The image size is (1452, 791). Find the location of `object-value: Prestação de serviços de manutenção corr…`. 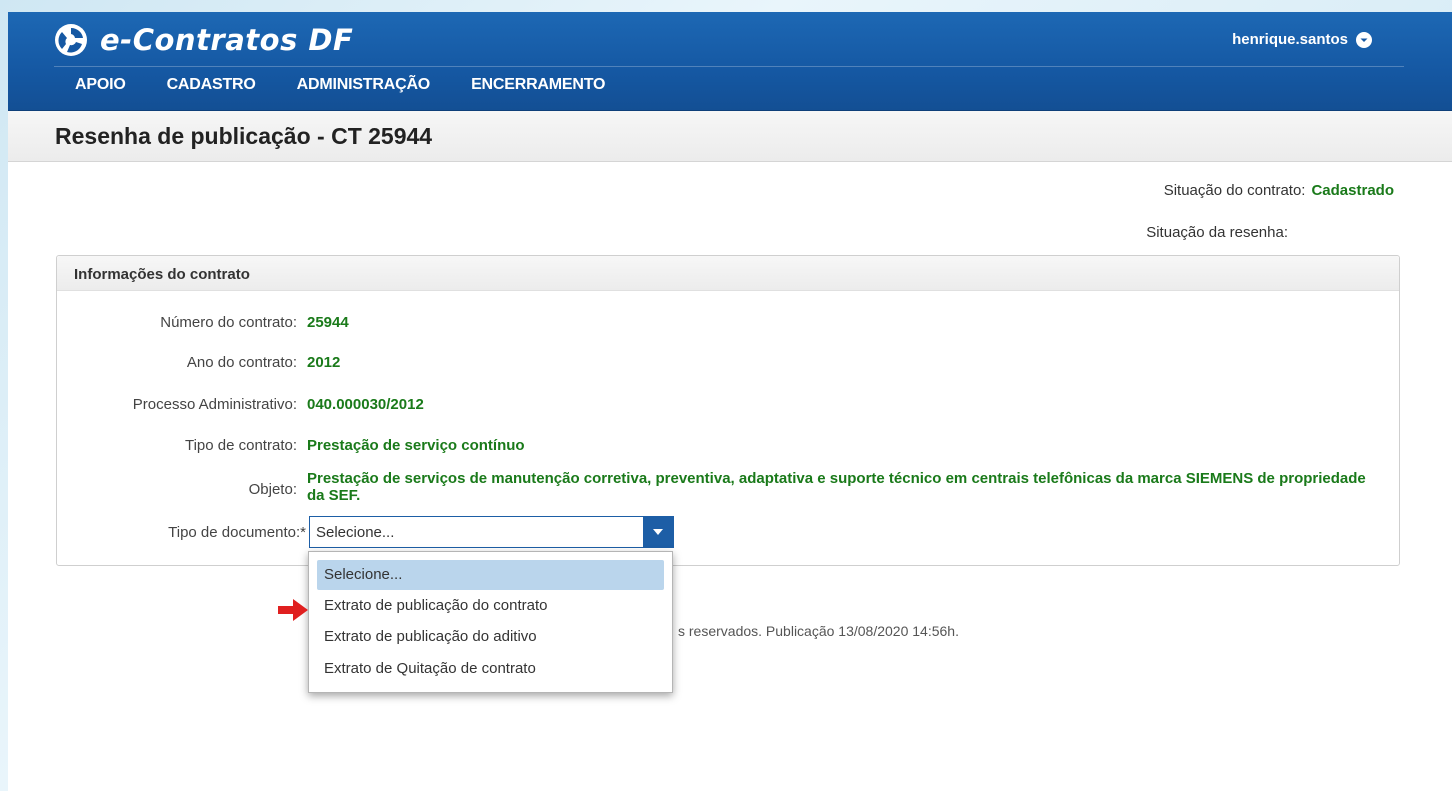

object-value: Prestação de serviços de manutenção corr… is located at coordinates (836, 487).